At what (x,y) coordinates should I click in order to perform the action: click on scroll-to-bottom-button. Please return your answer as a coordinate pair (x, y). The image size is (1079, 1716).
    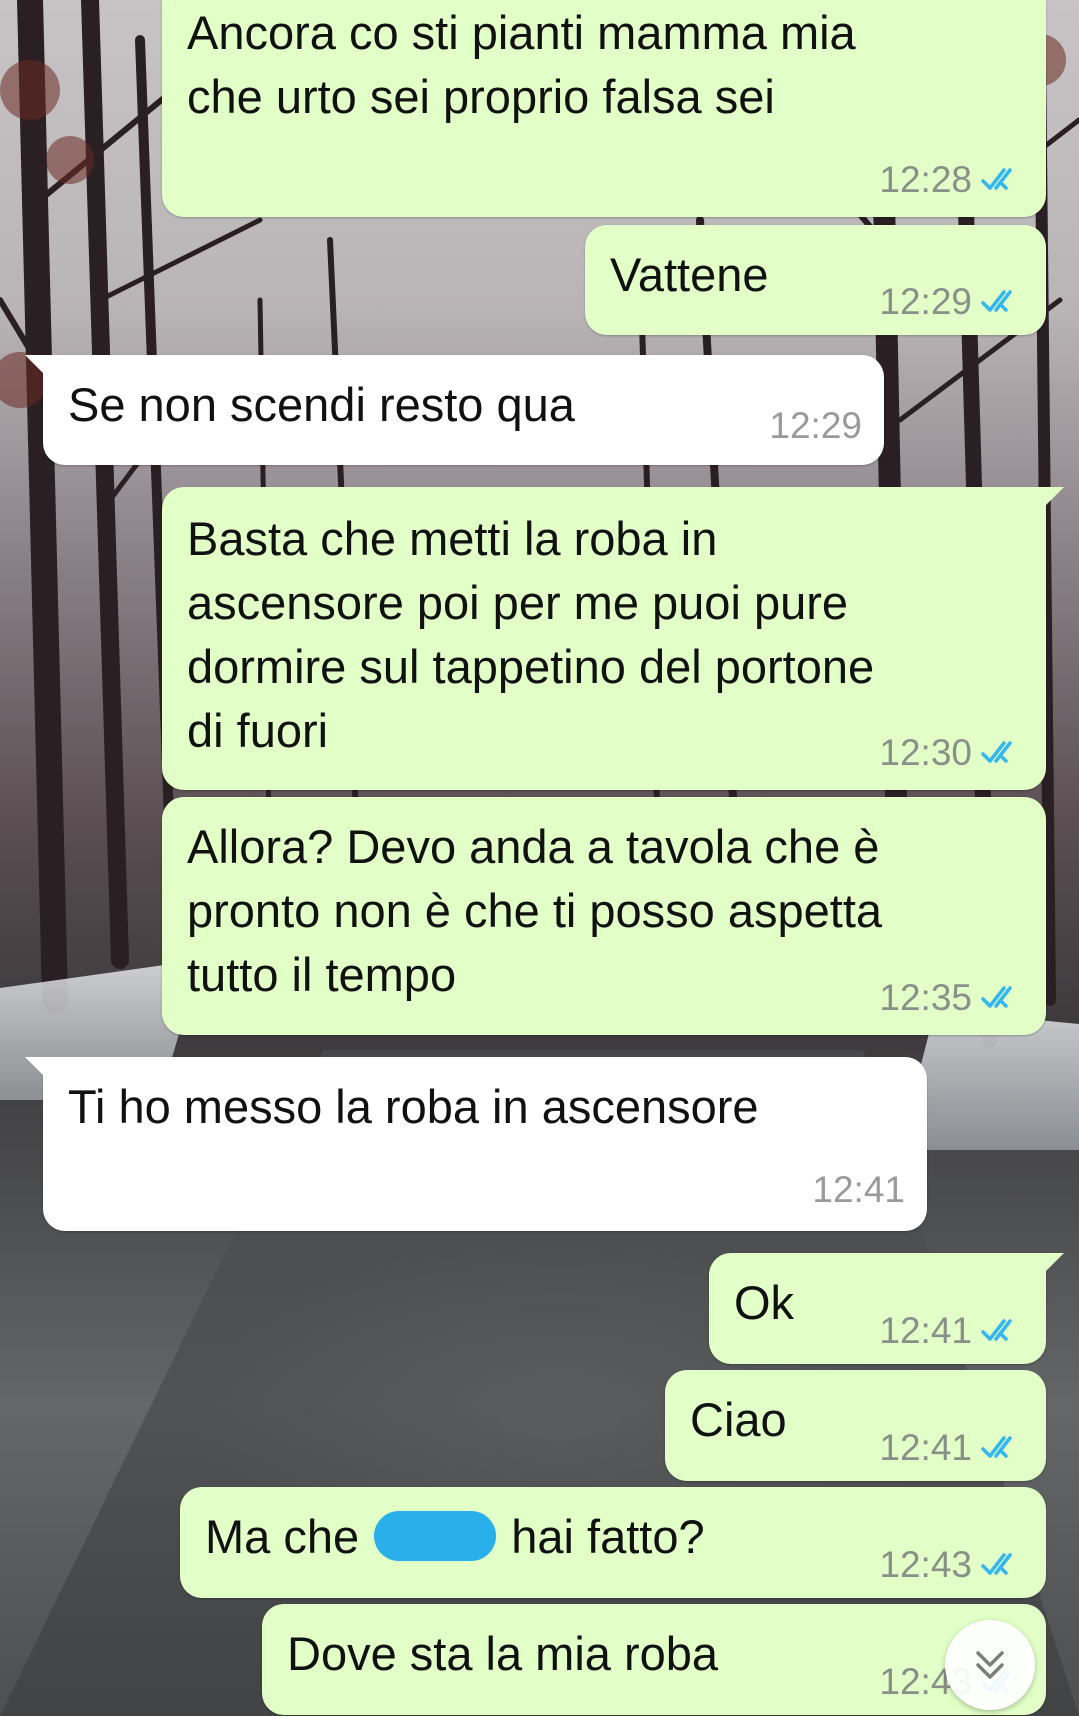
    Looking at the image, I should click on (990, 1665).